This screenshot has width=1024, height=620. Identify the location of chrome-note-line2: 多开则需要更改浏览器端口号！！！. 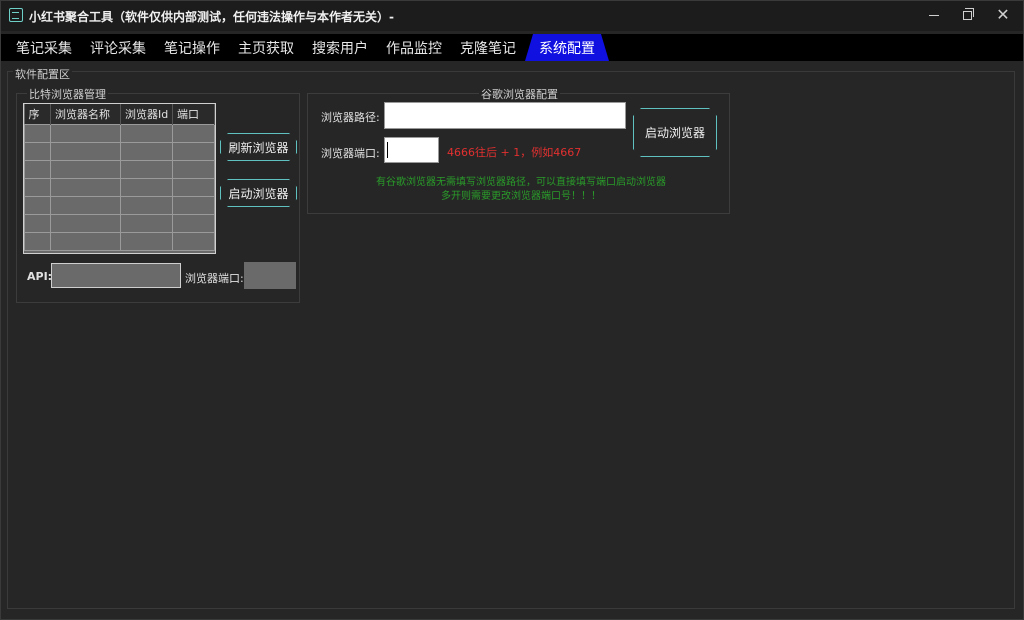
(521, 196).